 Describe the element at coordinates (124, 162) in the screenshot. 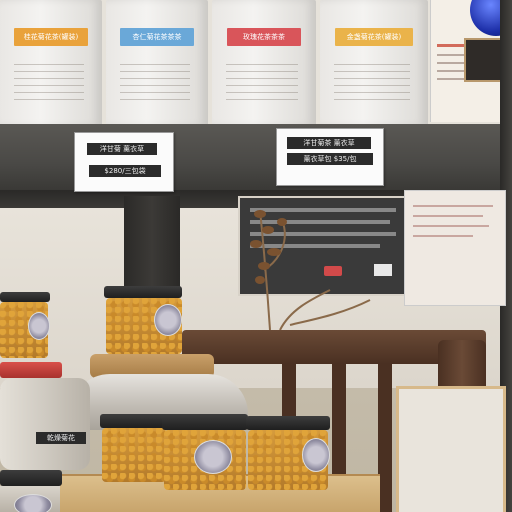

I see `price-card-left: 洋甘菊 薰衣草 $280/三包袋` at that location.